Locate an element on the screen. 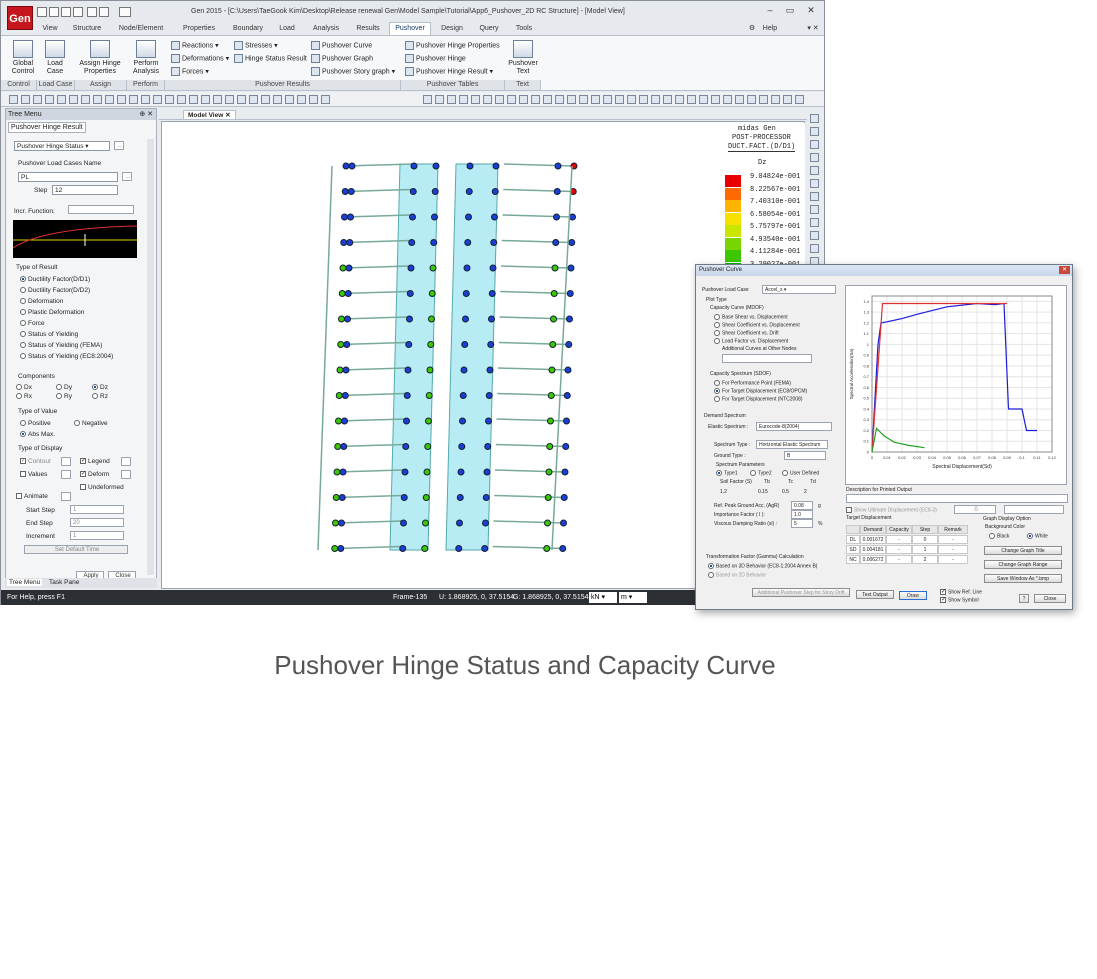 Image resolution: width=1097 pixels, height=979 pixels. tab-design: Design is located at coordinates (452, 29).